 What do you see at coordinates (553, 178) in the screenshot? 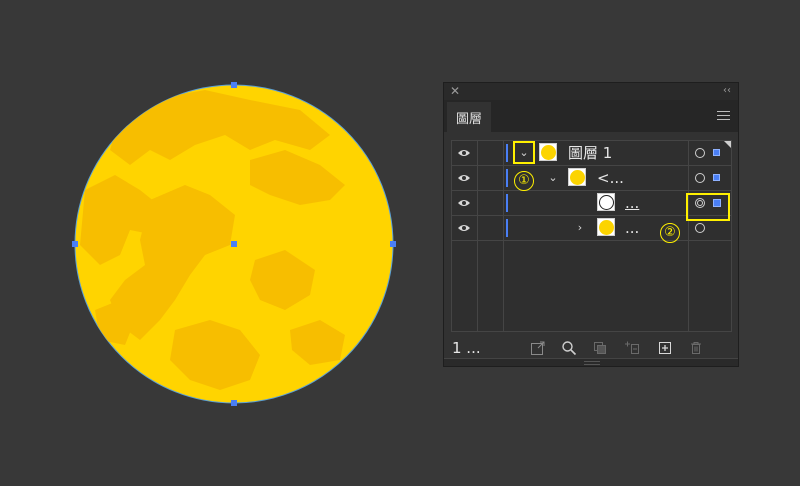
I see `chevron-down-icon: ⌄` at bounding box center [553, 178].